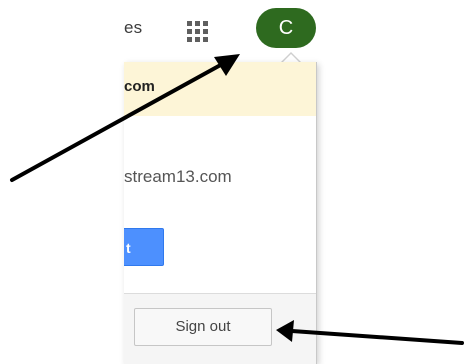 This screenshot has height=364, width=472. What do you see at coordinates (220, 89) in the screenshot?
I see `warning-banner: com` at bounding box center [220, 89].